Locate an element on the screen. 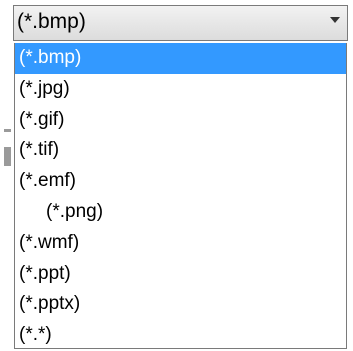  list-item-gif: (*.gif) is located at coordinates (180, 120).